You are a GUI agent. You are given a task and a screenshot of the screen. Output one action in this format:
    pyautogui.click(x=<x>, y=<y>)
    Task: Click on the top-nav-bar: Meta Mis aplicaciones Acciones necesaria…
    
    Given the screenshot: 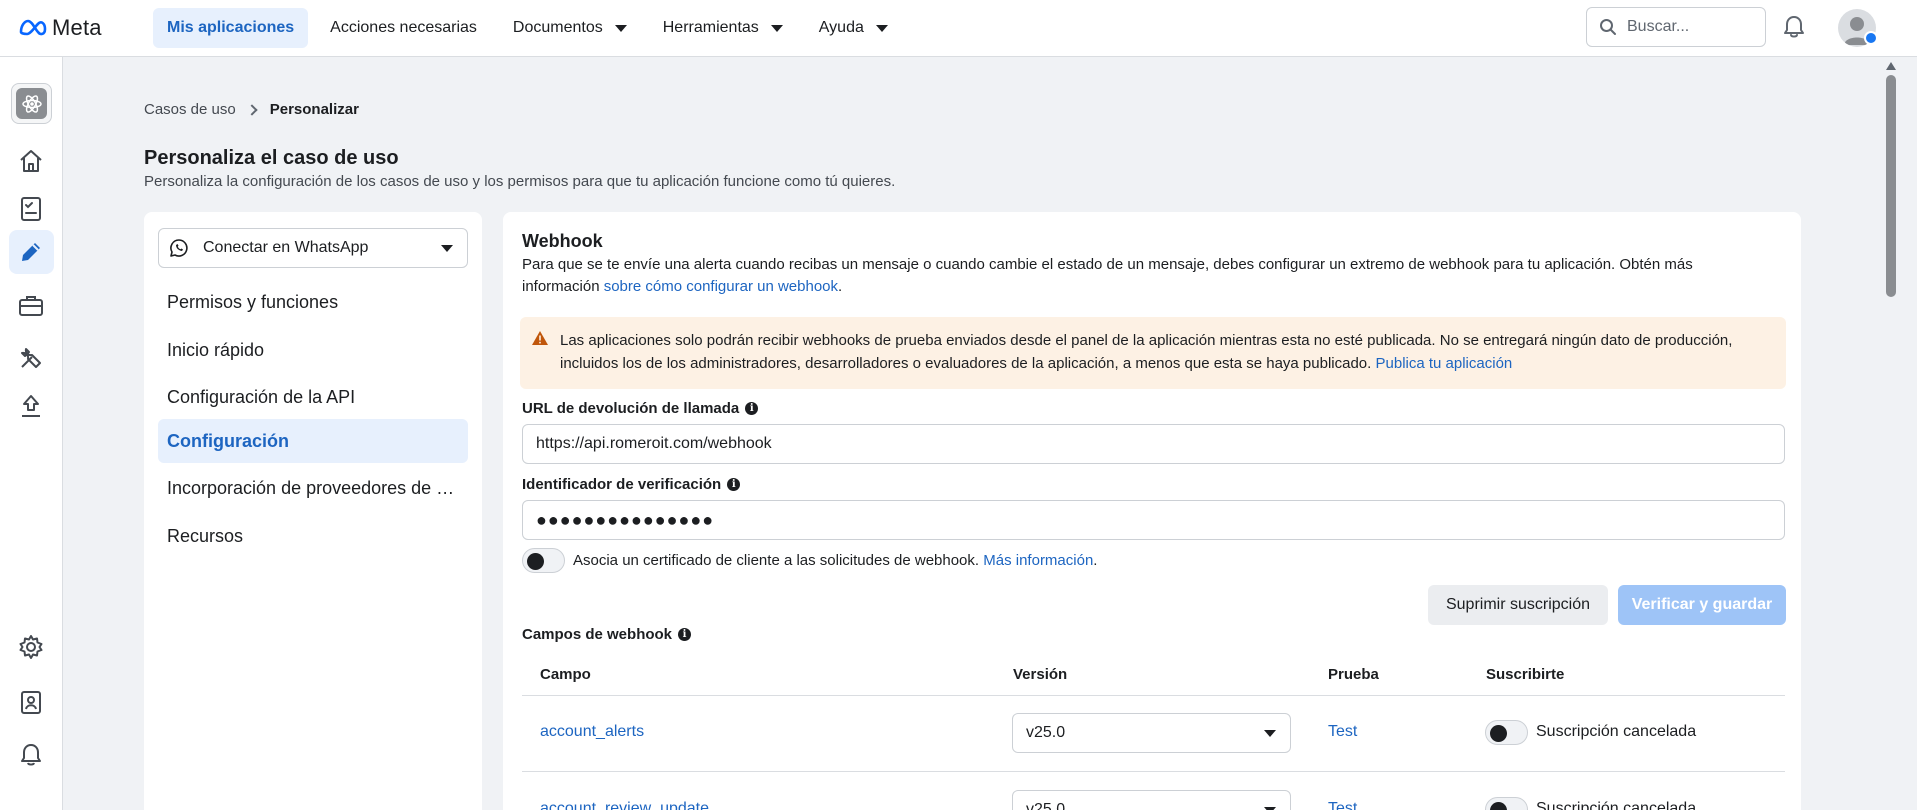 What is the action you would take?
    pyautogui.click(x=958, y=28)
    